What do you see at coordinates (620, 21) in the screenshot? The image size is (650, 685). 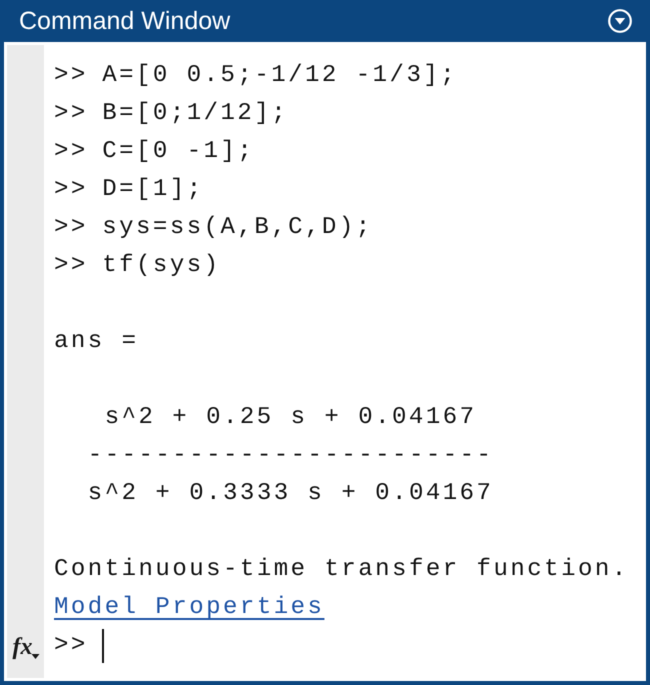 I see `dropdown-icon` at bounding box center [620, 21].